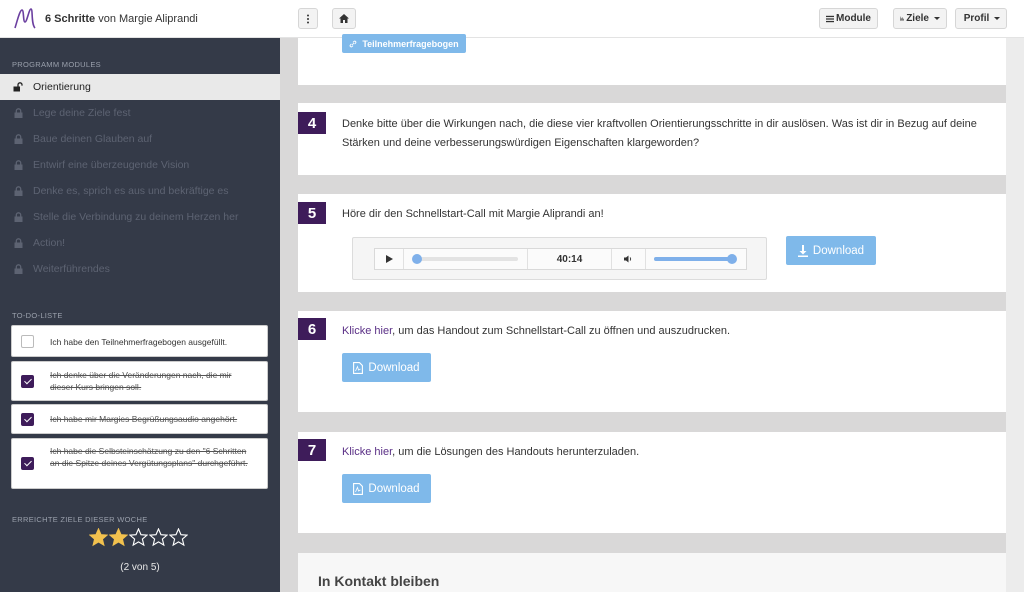 The image size is (1024, 592). Describe the element at coordinates (410, 43) in the screenshot. I see `questionnaire-link-label: Teilnehmerfragebogen` at that location.